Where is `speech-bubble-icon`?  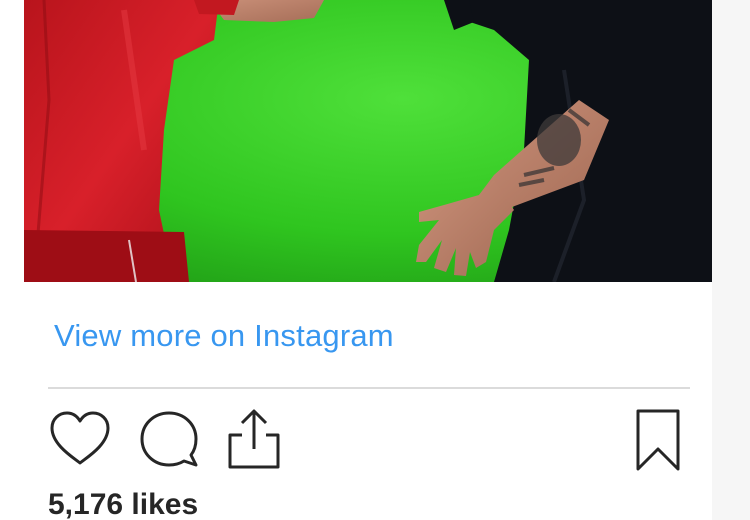 speech-bubble-icon is located at coordinates (168, 439).